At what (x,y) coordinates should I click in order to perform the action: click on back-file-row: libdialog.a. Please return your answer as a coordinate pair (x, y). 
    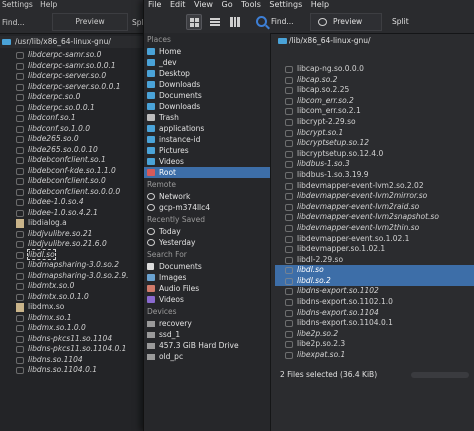
    Looking at the image, I should click on (75, 223).